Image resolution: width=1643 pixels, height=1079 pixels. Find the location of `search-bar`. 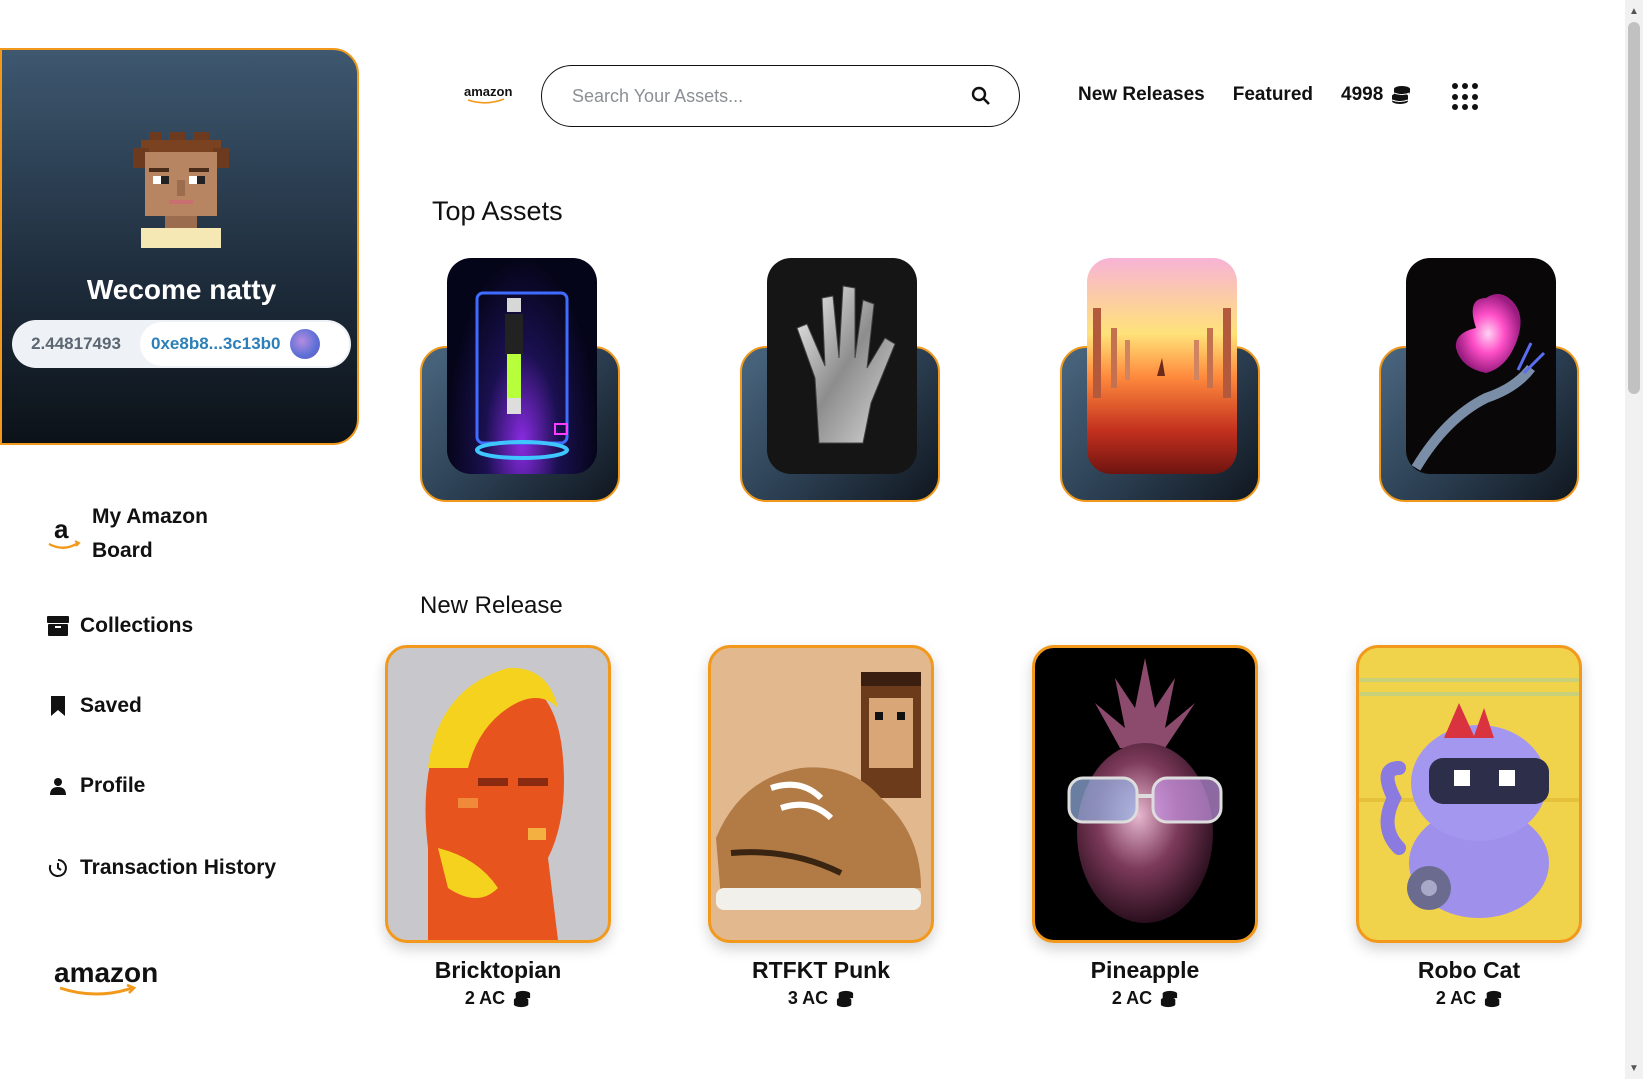

search-bar is located at coordinates (780, 96).